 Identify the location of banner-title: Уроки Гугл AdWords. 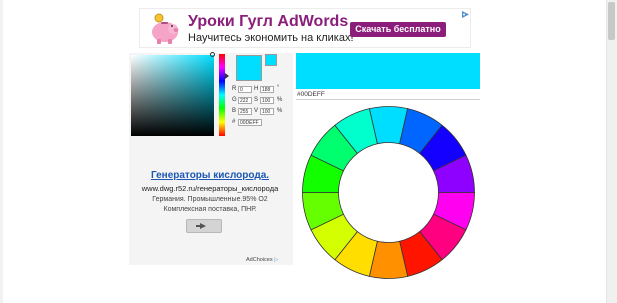
(268, 22).